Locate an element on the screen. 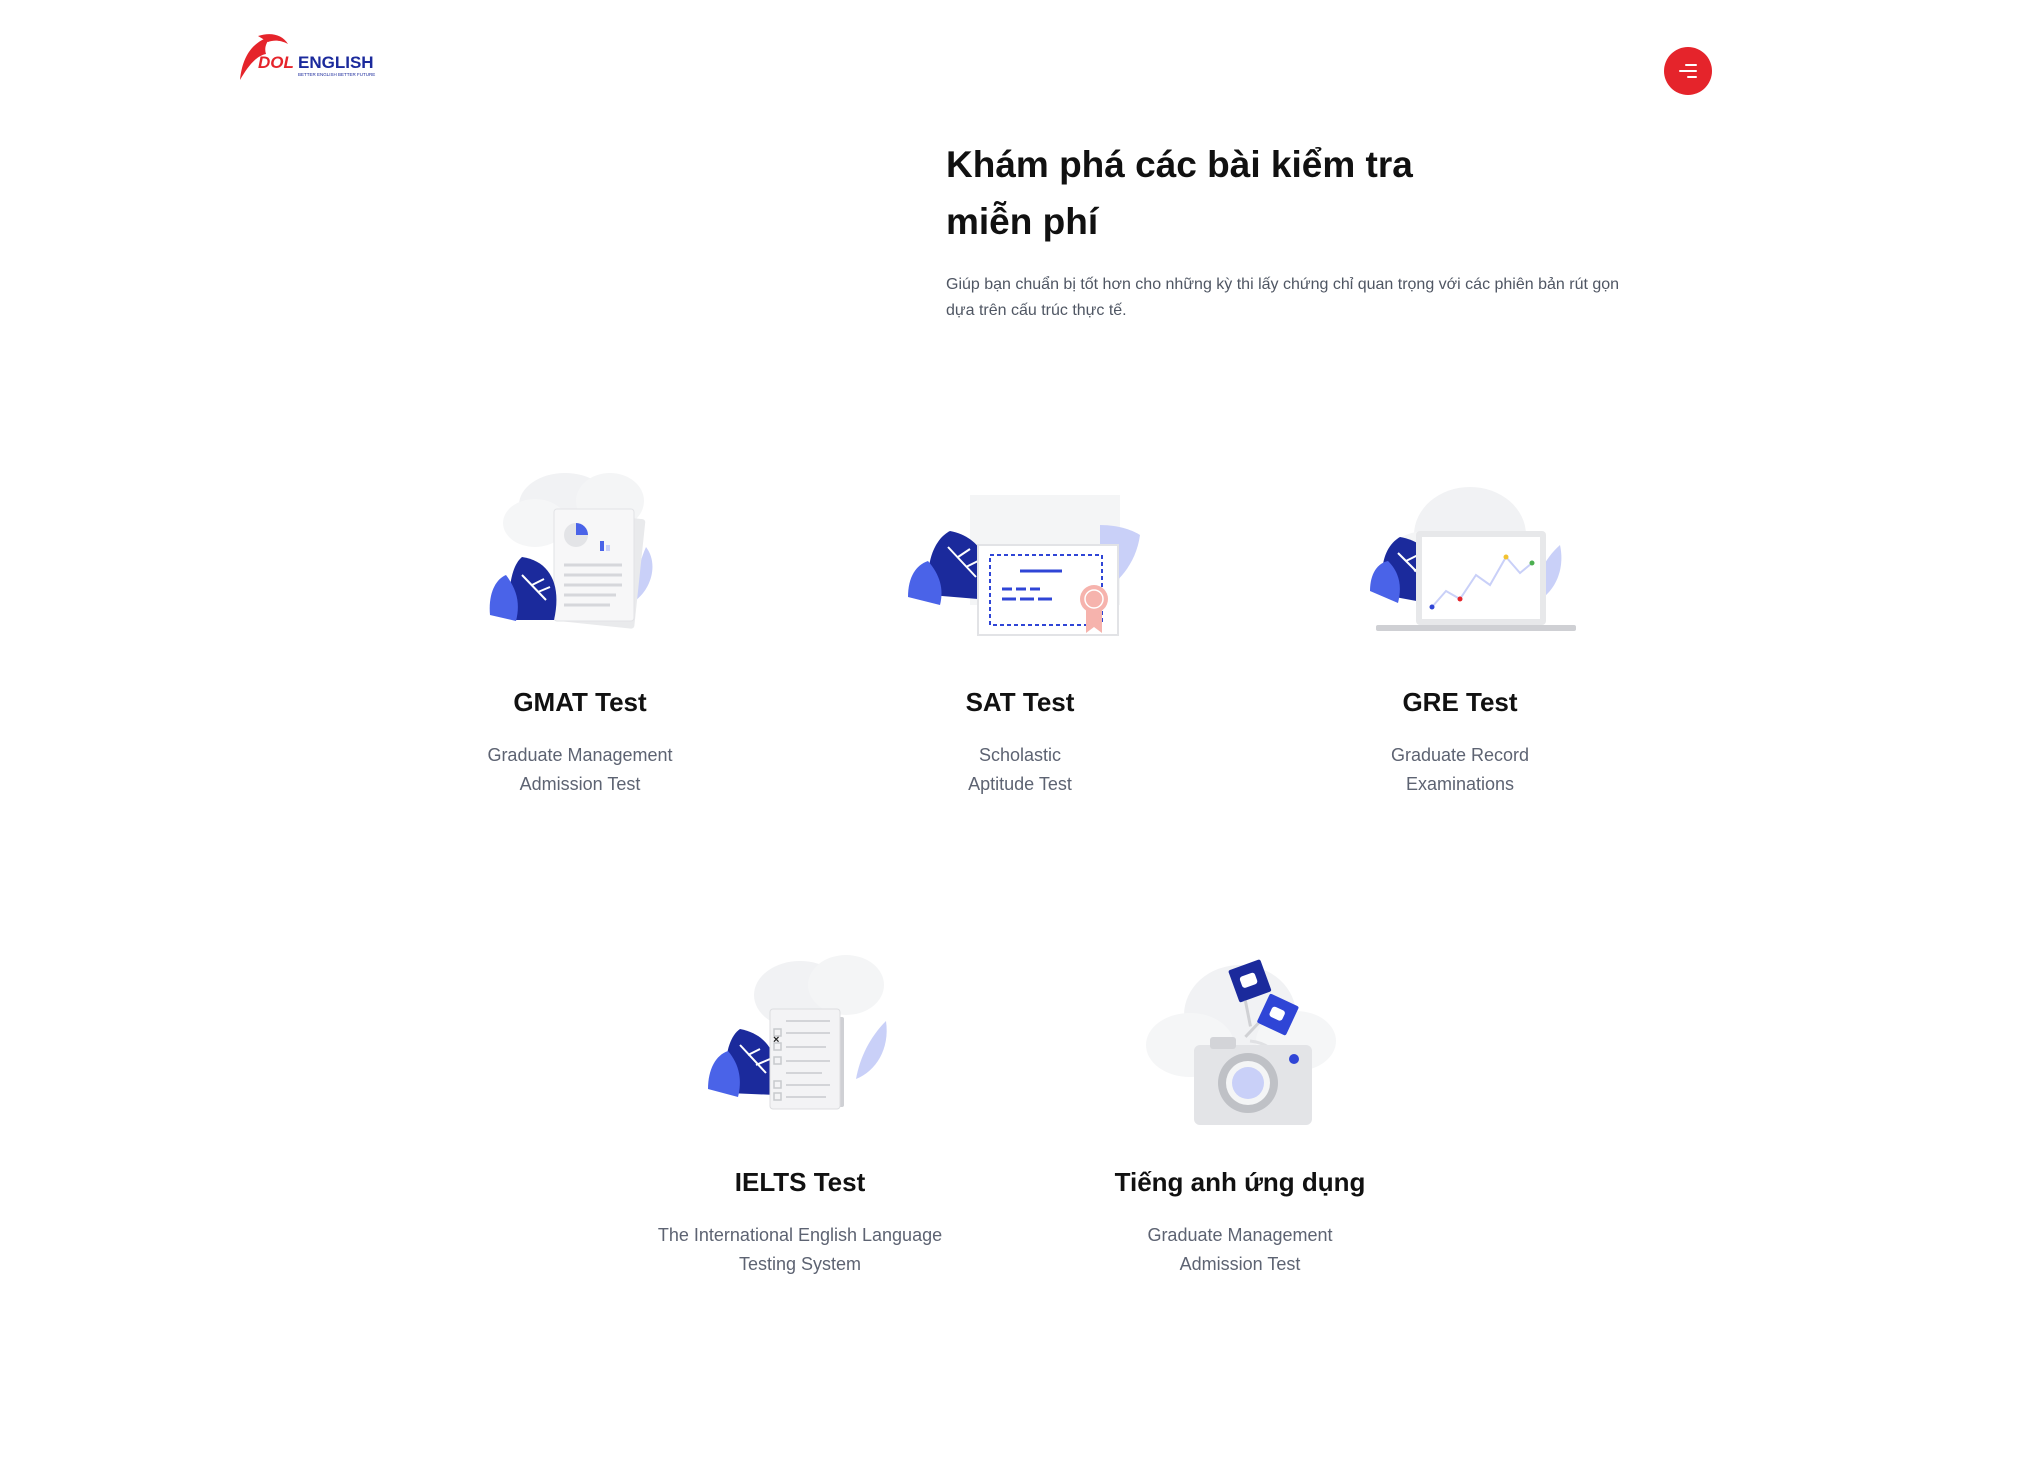 The image size is (2020, 1468). test-title: SAT Test is located at coordinates (1020, 702).